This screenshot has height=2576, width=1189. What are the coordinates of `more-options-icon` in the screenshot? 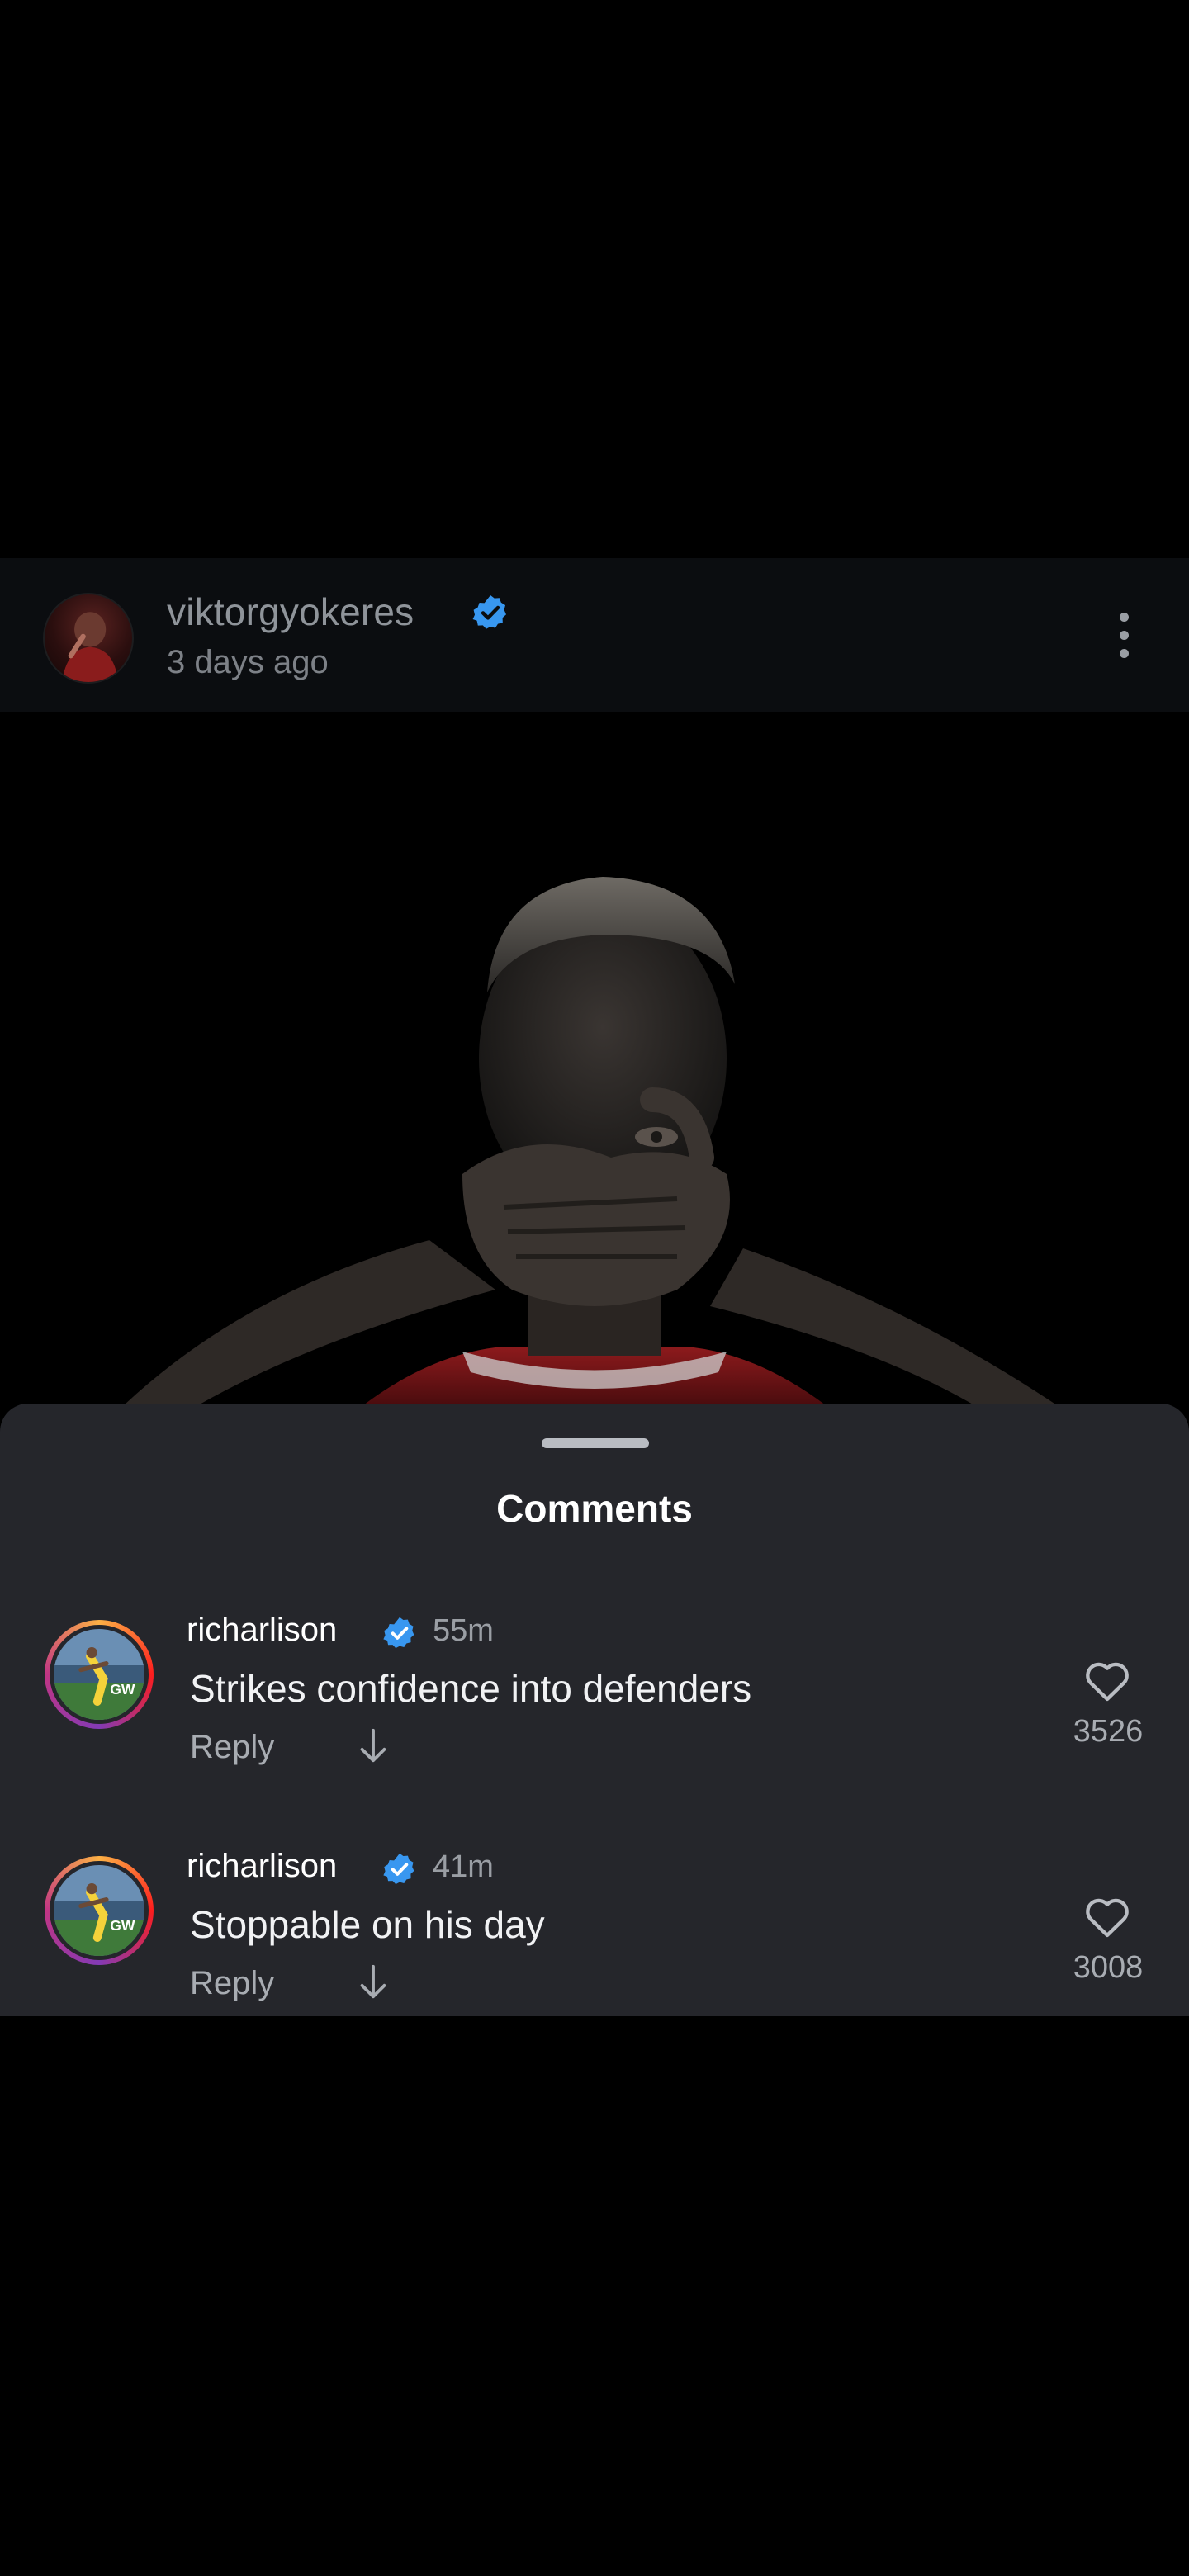 It's located at (1124, 635).